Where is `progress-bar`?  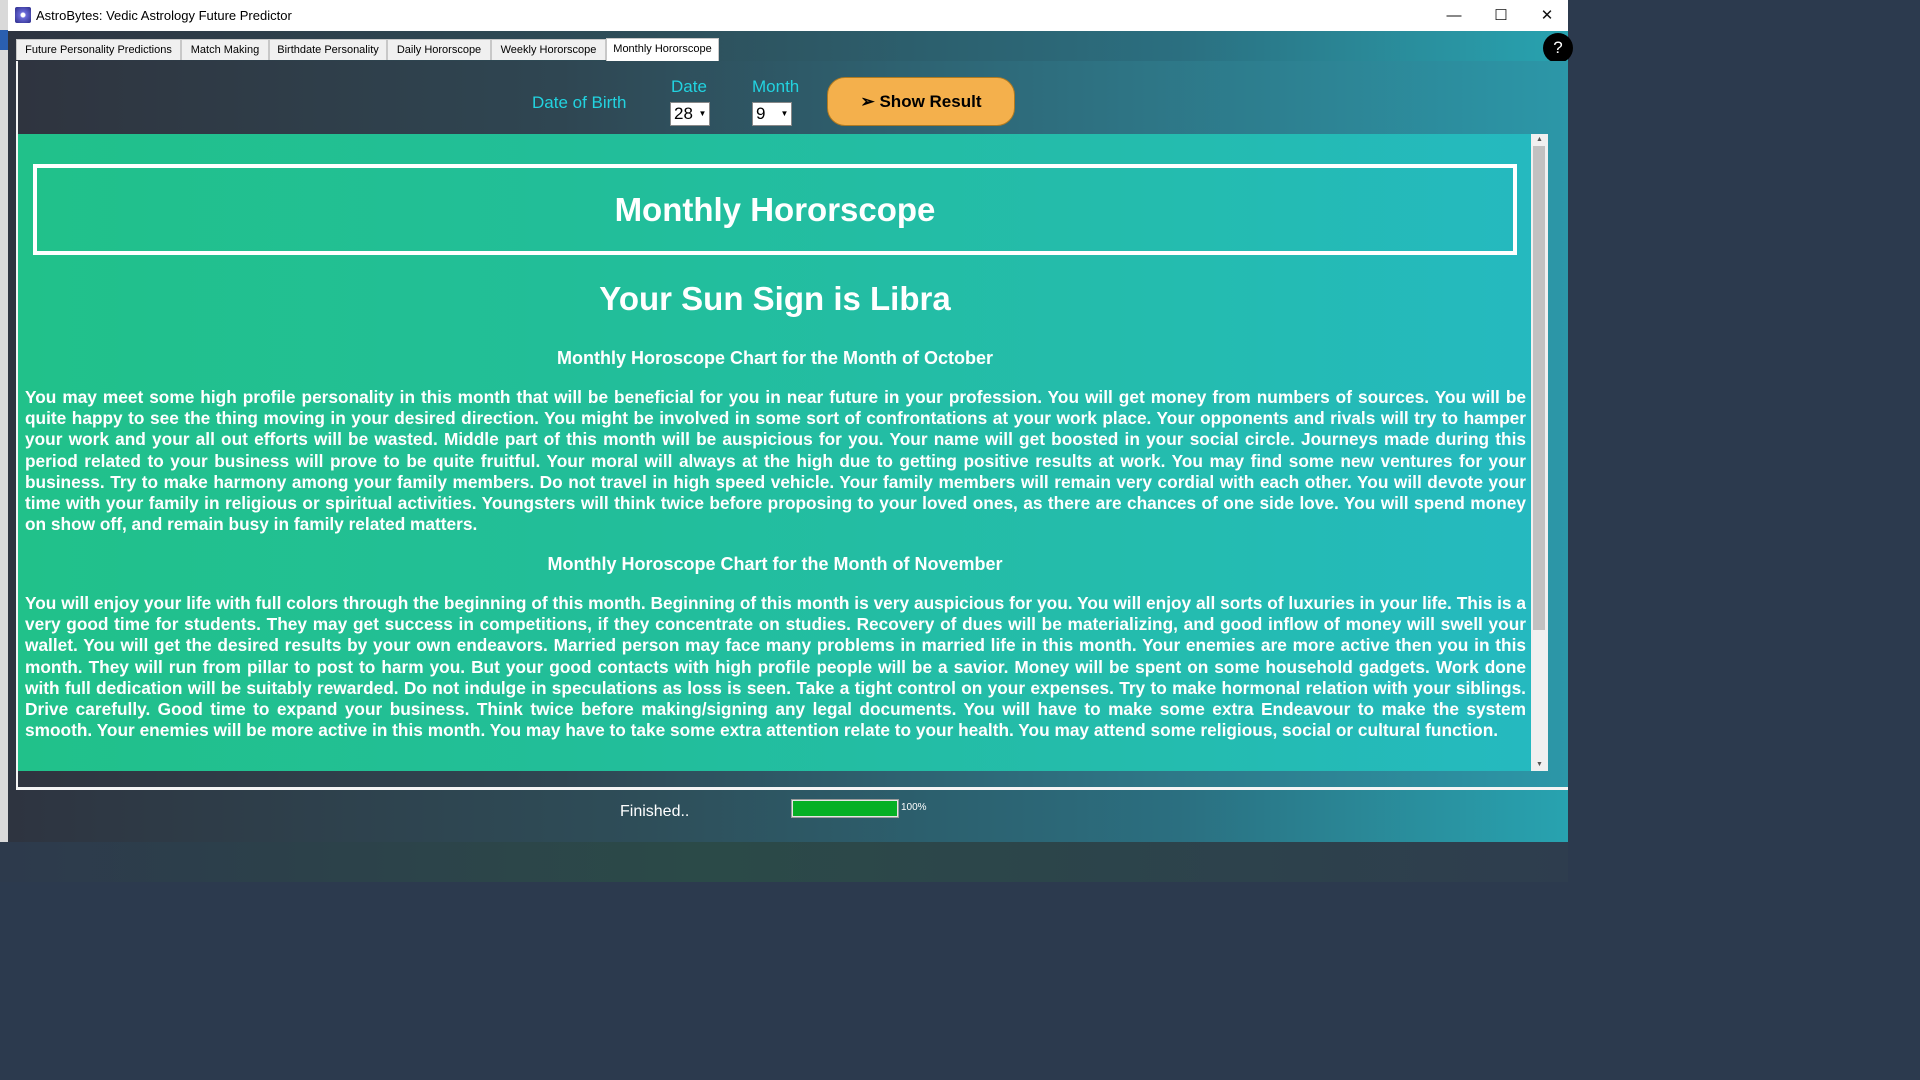
progress-bar is located at coordinates (845, 808).